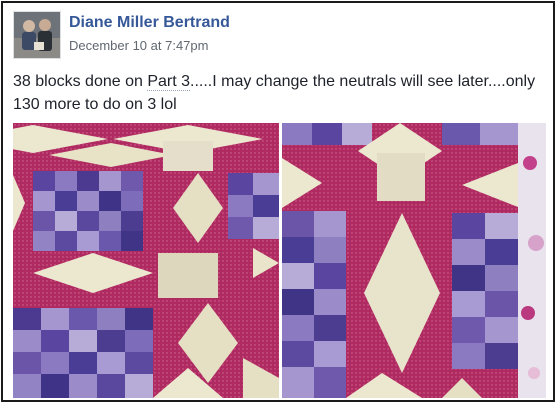 The image size is (556, 403). I want to click on avatar-photo-icon, so click(37, 35).